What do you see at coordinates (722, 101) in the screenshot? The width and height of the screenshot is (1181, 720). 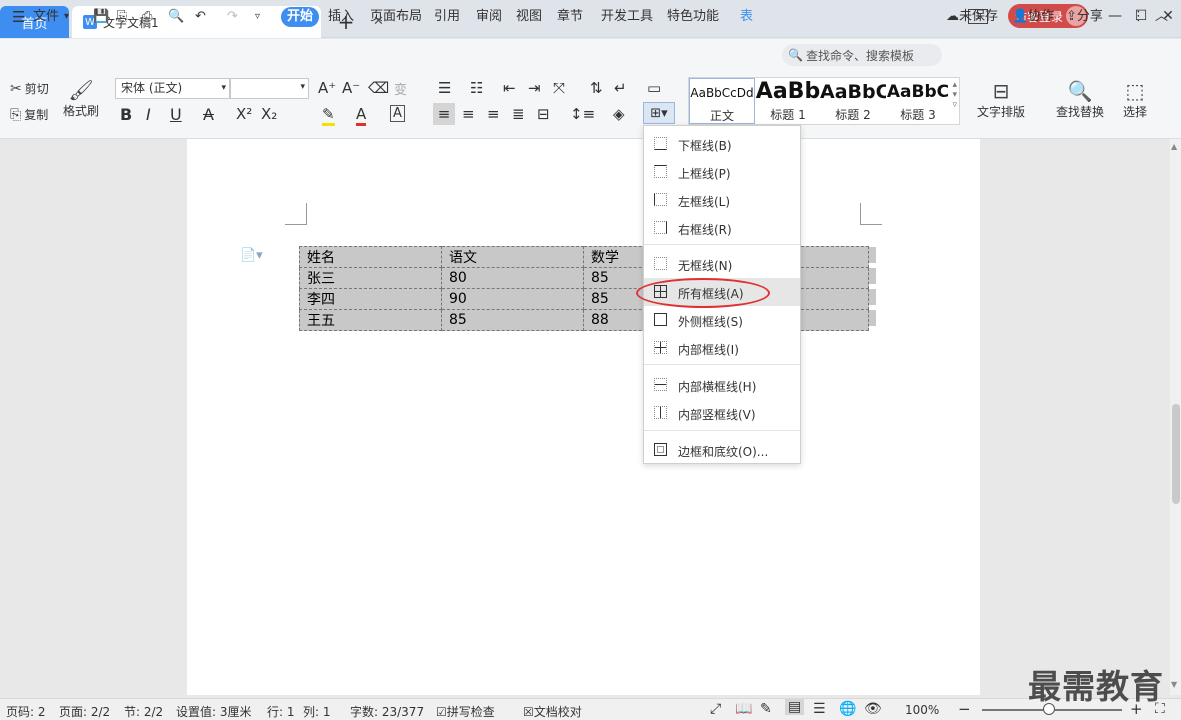 I see `style-normal: AaBbCcDd 正文` at bounding box center [722, 101].